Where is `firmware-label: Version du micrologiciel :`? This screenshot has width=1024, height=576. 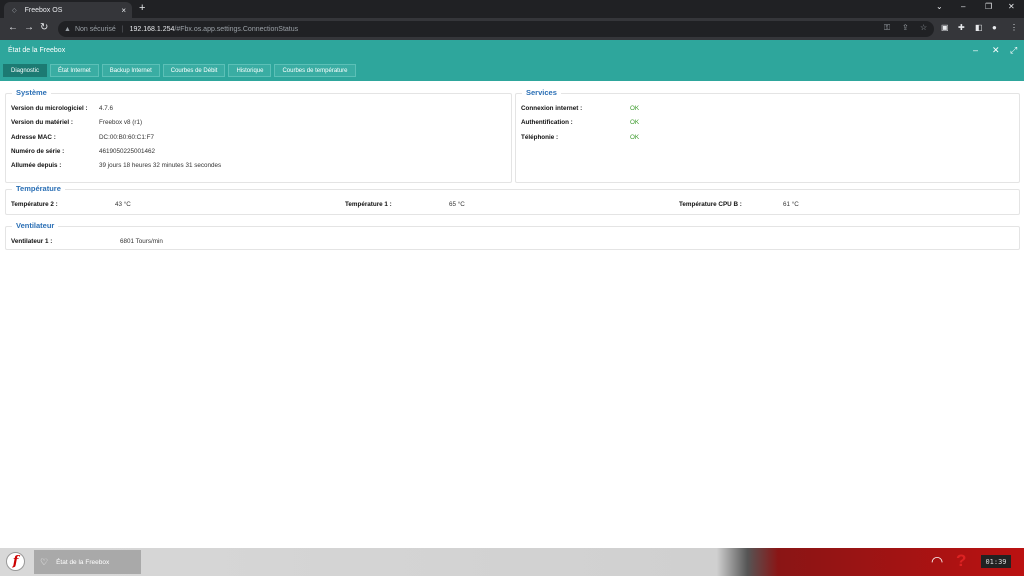 firmware-label: Version du micrologiciel : is located at coordinates (49, 108).